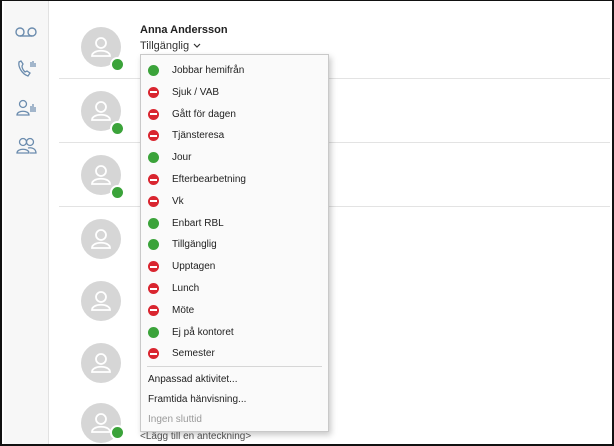 The height and width of the screenshot is (446, 614). What do you see at coordinates (234, 288) in the screenshot?
I see `status-option: Lunch` at bounding box center [234, 288].